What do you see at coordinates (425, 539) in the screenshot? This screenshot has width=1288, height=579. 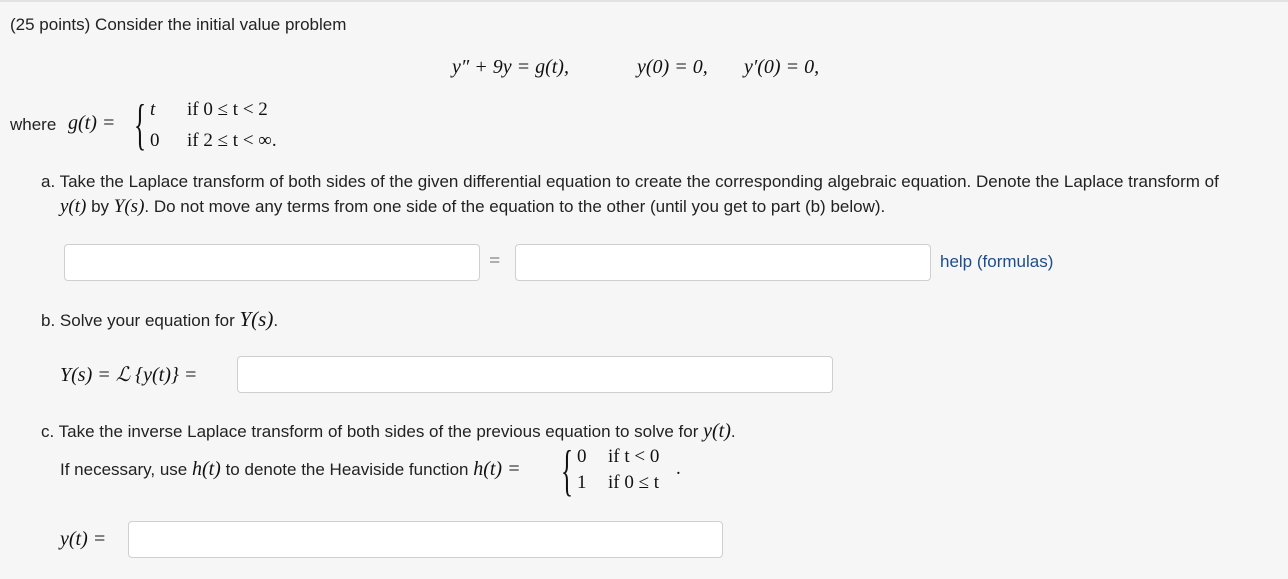 I see `y-t-input` at bounding box center [425, 539].